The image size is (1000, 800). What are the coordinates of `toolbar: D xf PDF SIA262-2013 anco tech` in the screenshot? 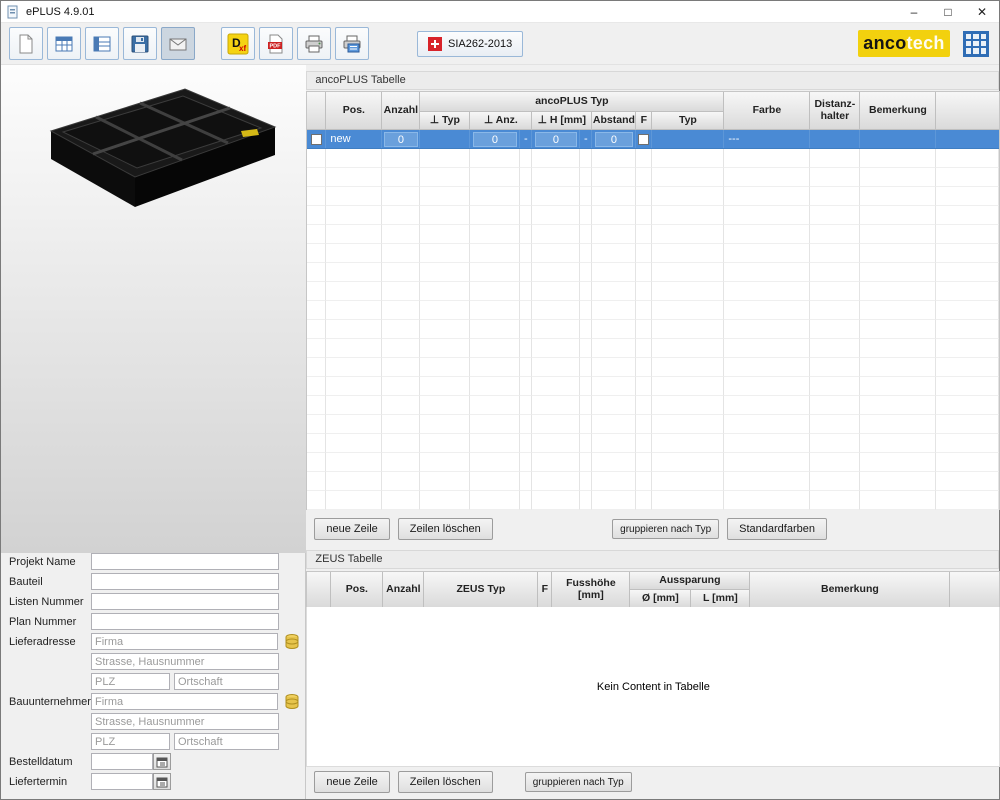 It's located at (500, 44).